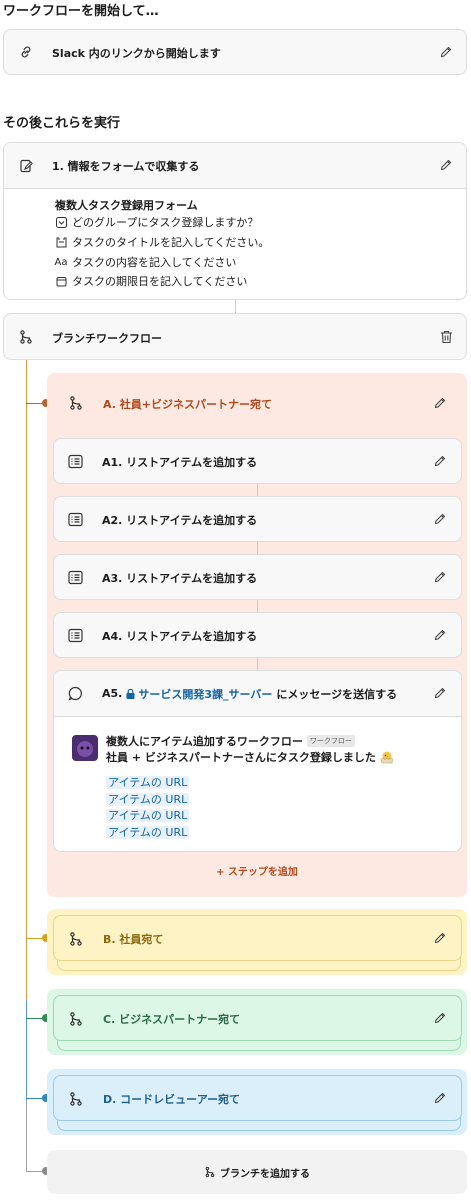 The image size is (471, 1200). I want to click on form-field: Aa タスクの内容を記入してください, so click(145, 262).